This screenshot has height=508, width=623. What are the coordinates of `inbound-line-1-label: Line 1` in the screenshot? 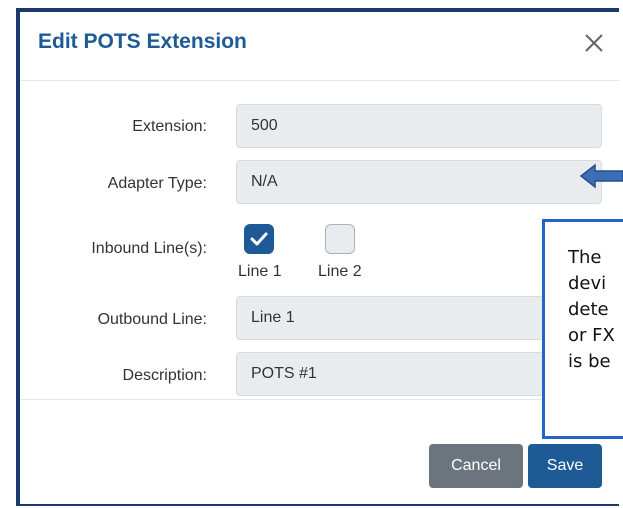 It's located at (260, 271).